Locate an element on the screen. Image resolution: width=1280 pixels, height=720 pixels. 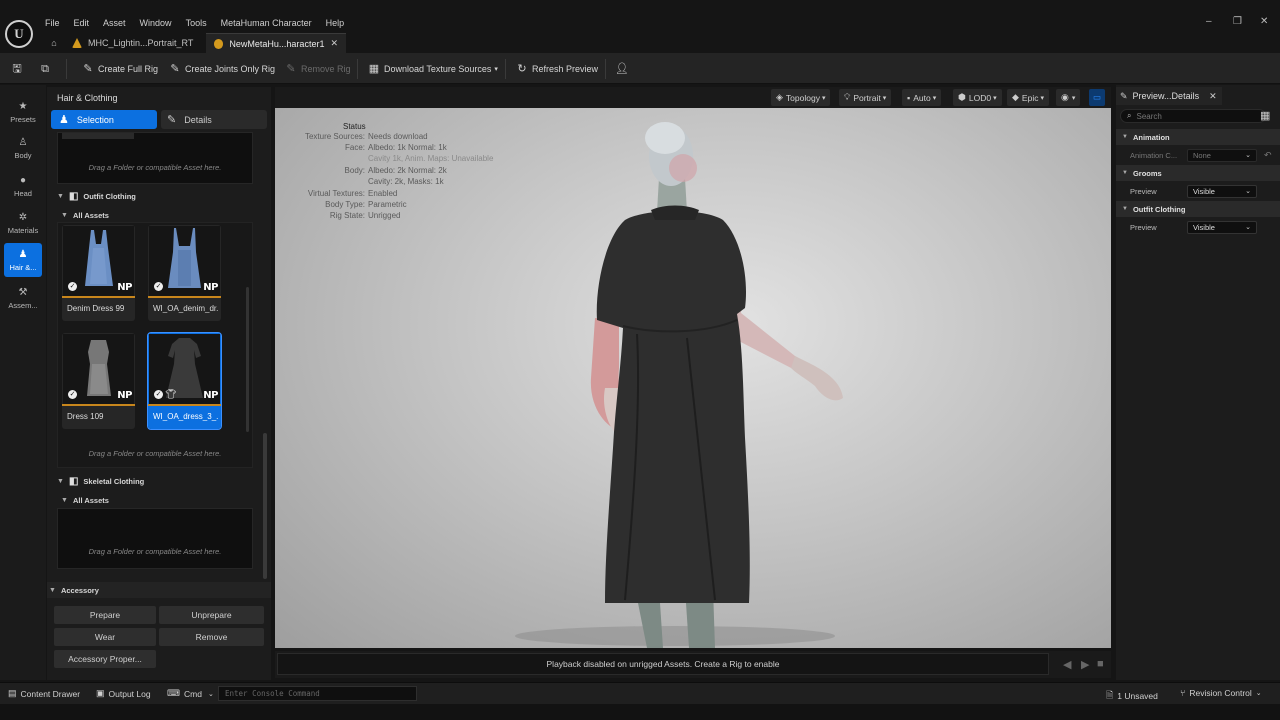
body-icon: ♙ is located at coordinates (23, 142).